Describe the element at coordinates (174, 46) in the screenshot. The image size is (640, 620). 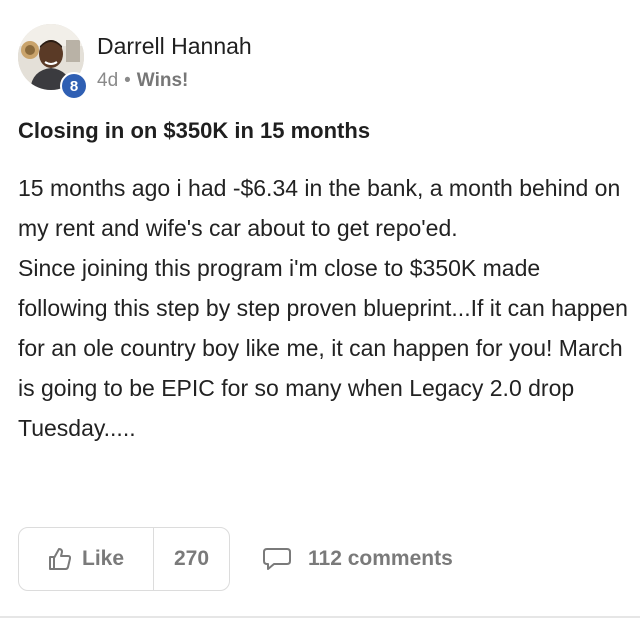
I see `author-name: Darrell Hannah` at that location.